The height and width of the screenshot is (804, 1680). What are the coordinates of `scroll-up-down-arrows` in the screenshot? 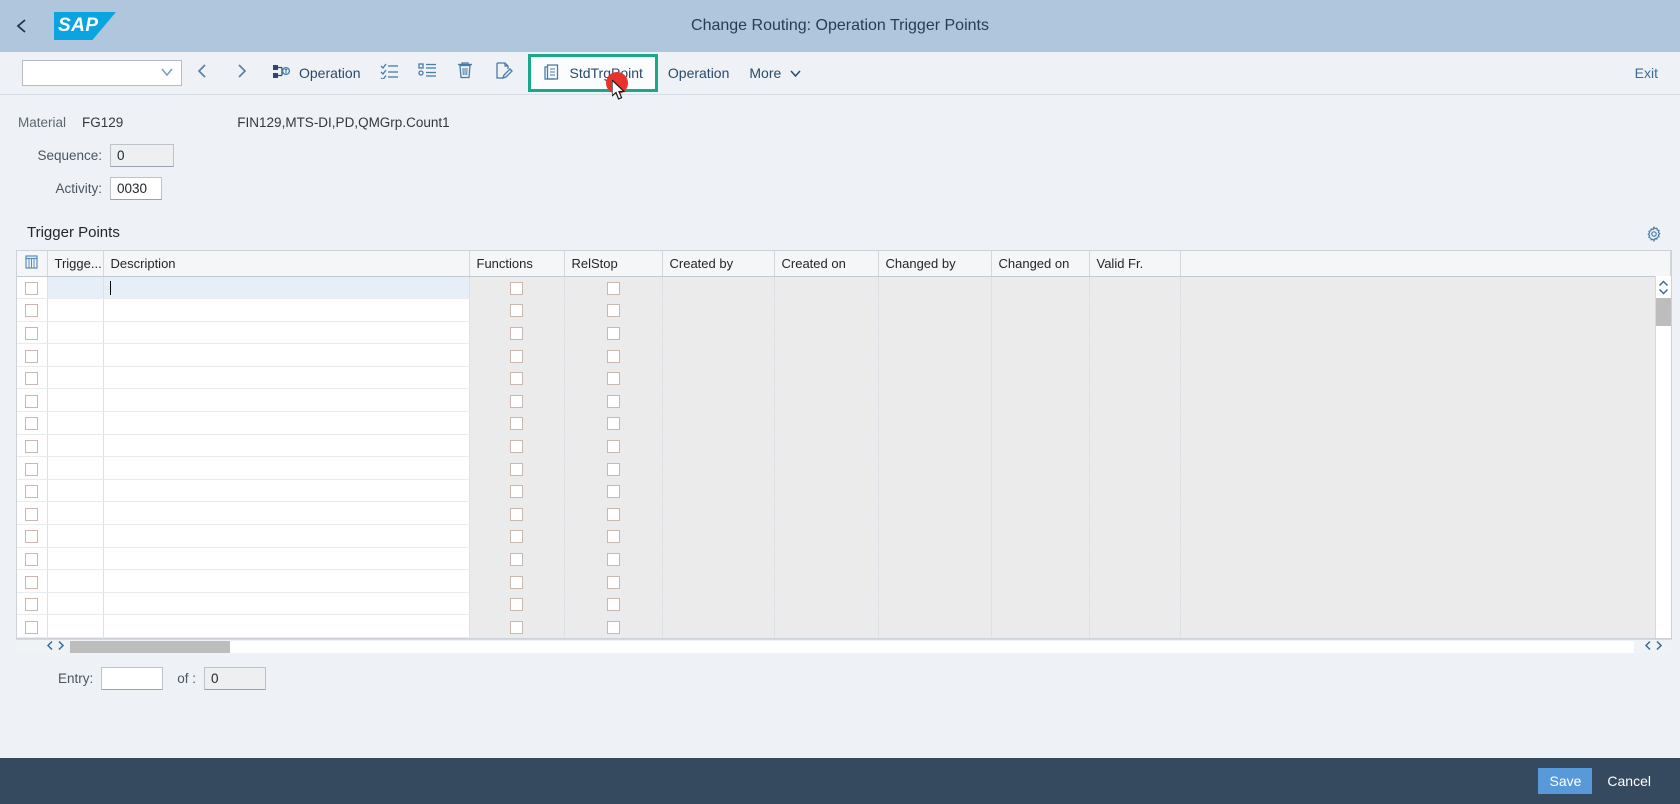 It's located at (1663, 287).